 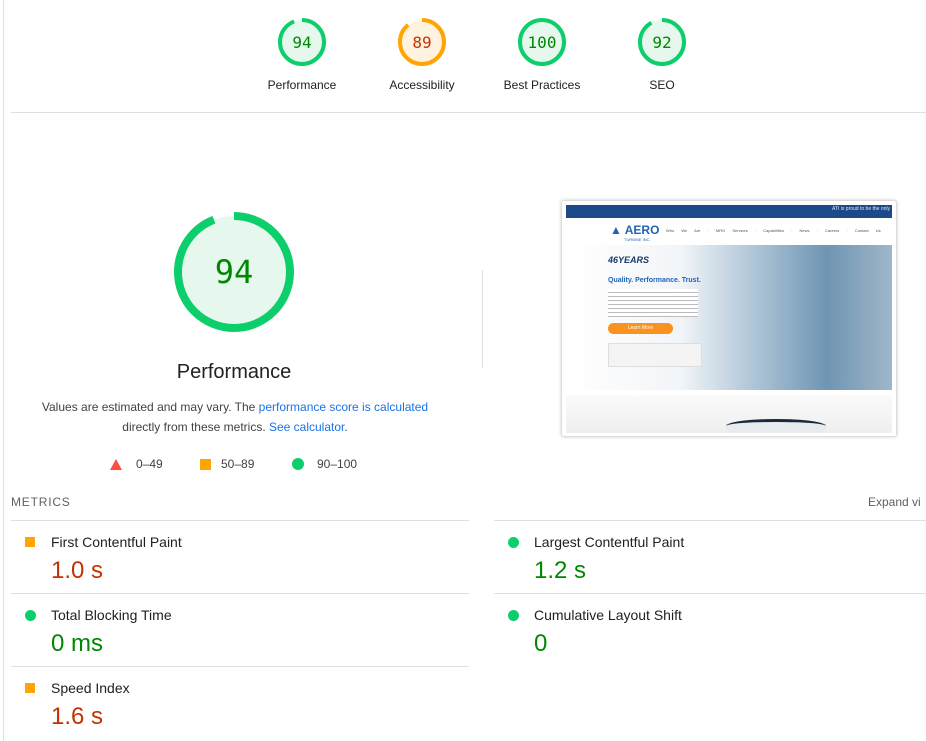 I want to click on svg-text: 92, so click(x=661, y=42).